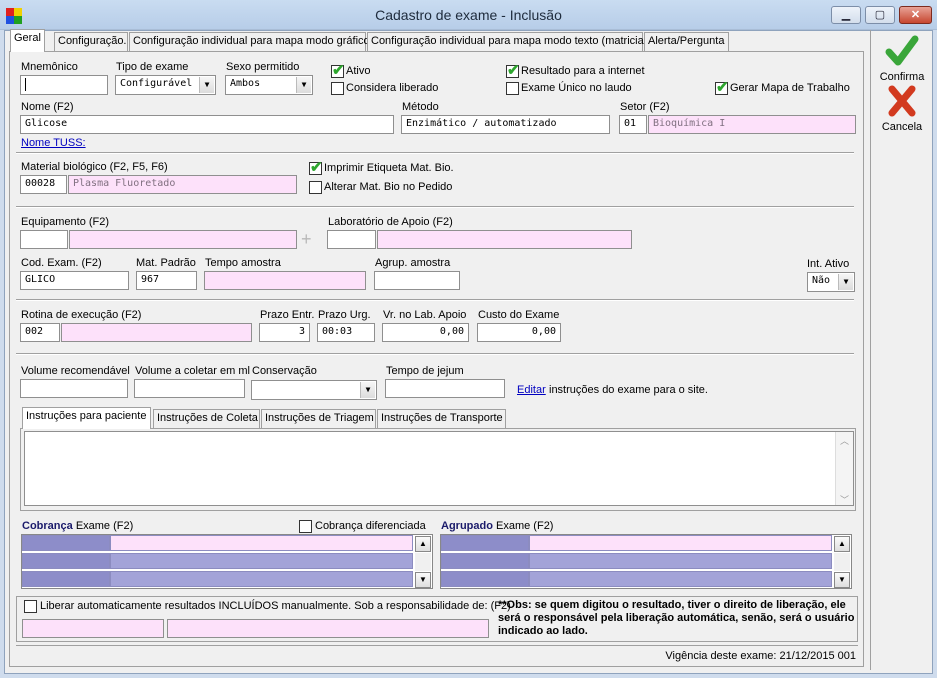  Describe the element at coordinates (686, 41) in the screenshot. I see `tab-alerta-pergunta: Alerta/Pergunta` at that location.